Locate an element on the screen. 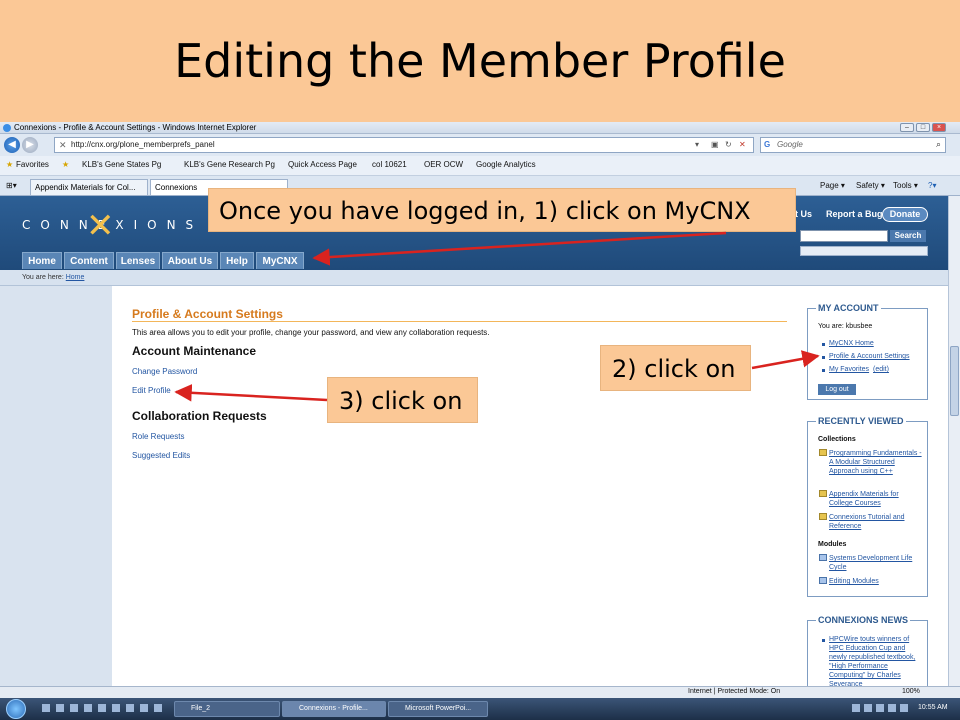 This screenshot has height=720, width=960. edit-profile-link: Edit Profile is located at coordinates (151, 390).